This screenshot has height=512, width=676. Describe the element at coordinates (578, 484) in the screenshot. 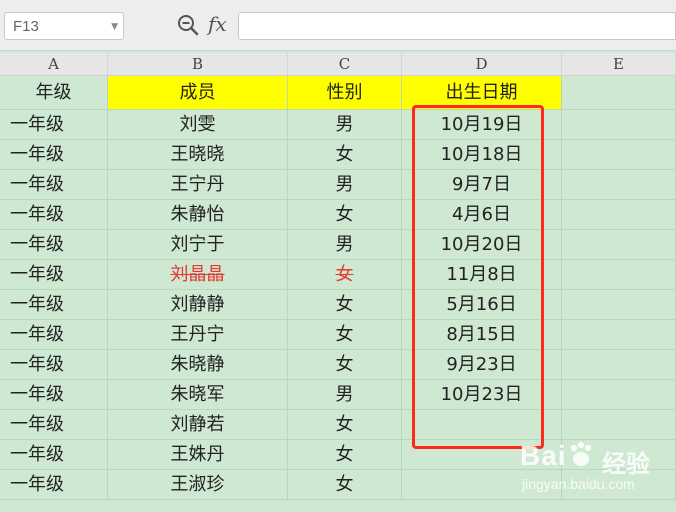

I see `watermark-url: jingyan.baidu.com` at that location.